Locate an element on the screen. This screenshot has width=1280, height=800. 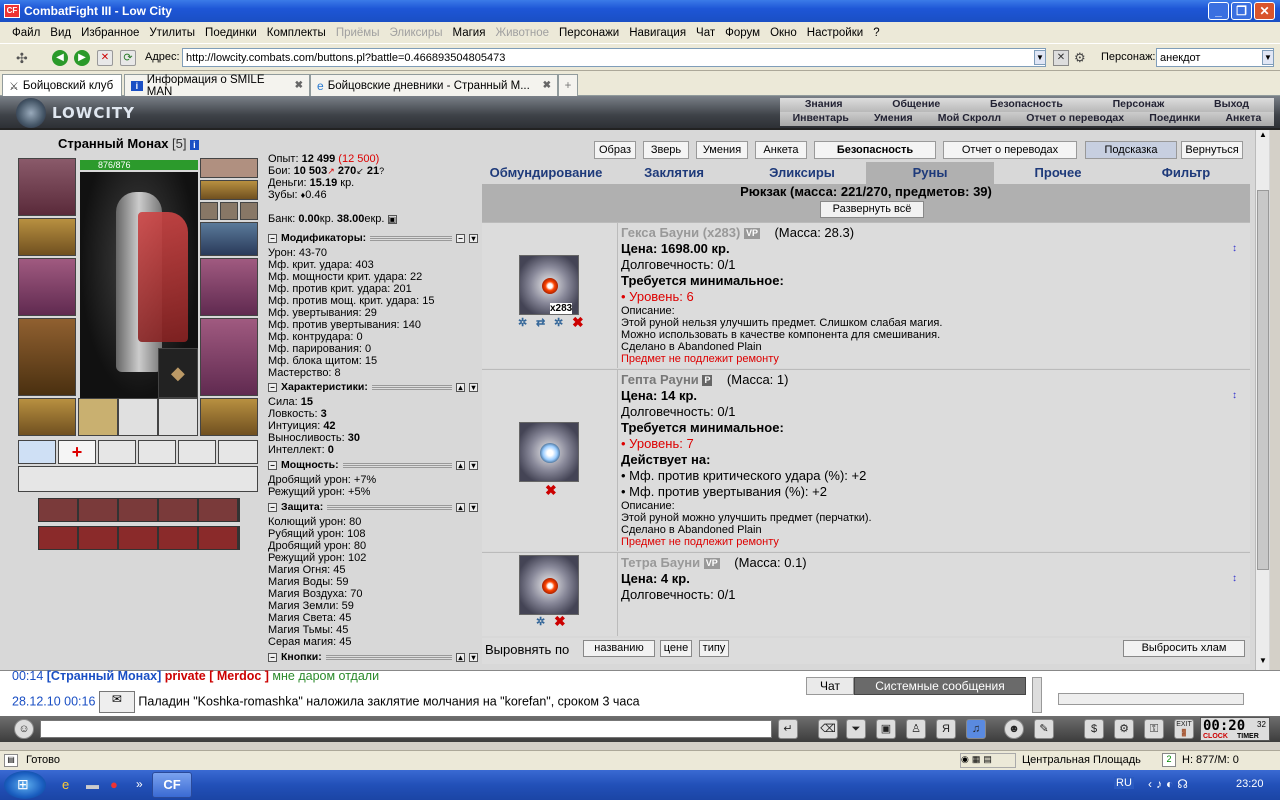
transfer-report-button: Отчет о переводах is located at coordinates (1010, 150).